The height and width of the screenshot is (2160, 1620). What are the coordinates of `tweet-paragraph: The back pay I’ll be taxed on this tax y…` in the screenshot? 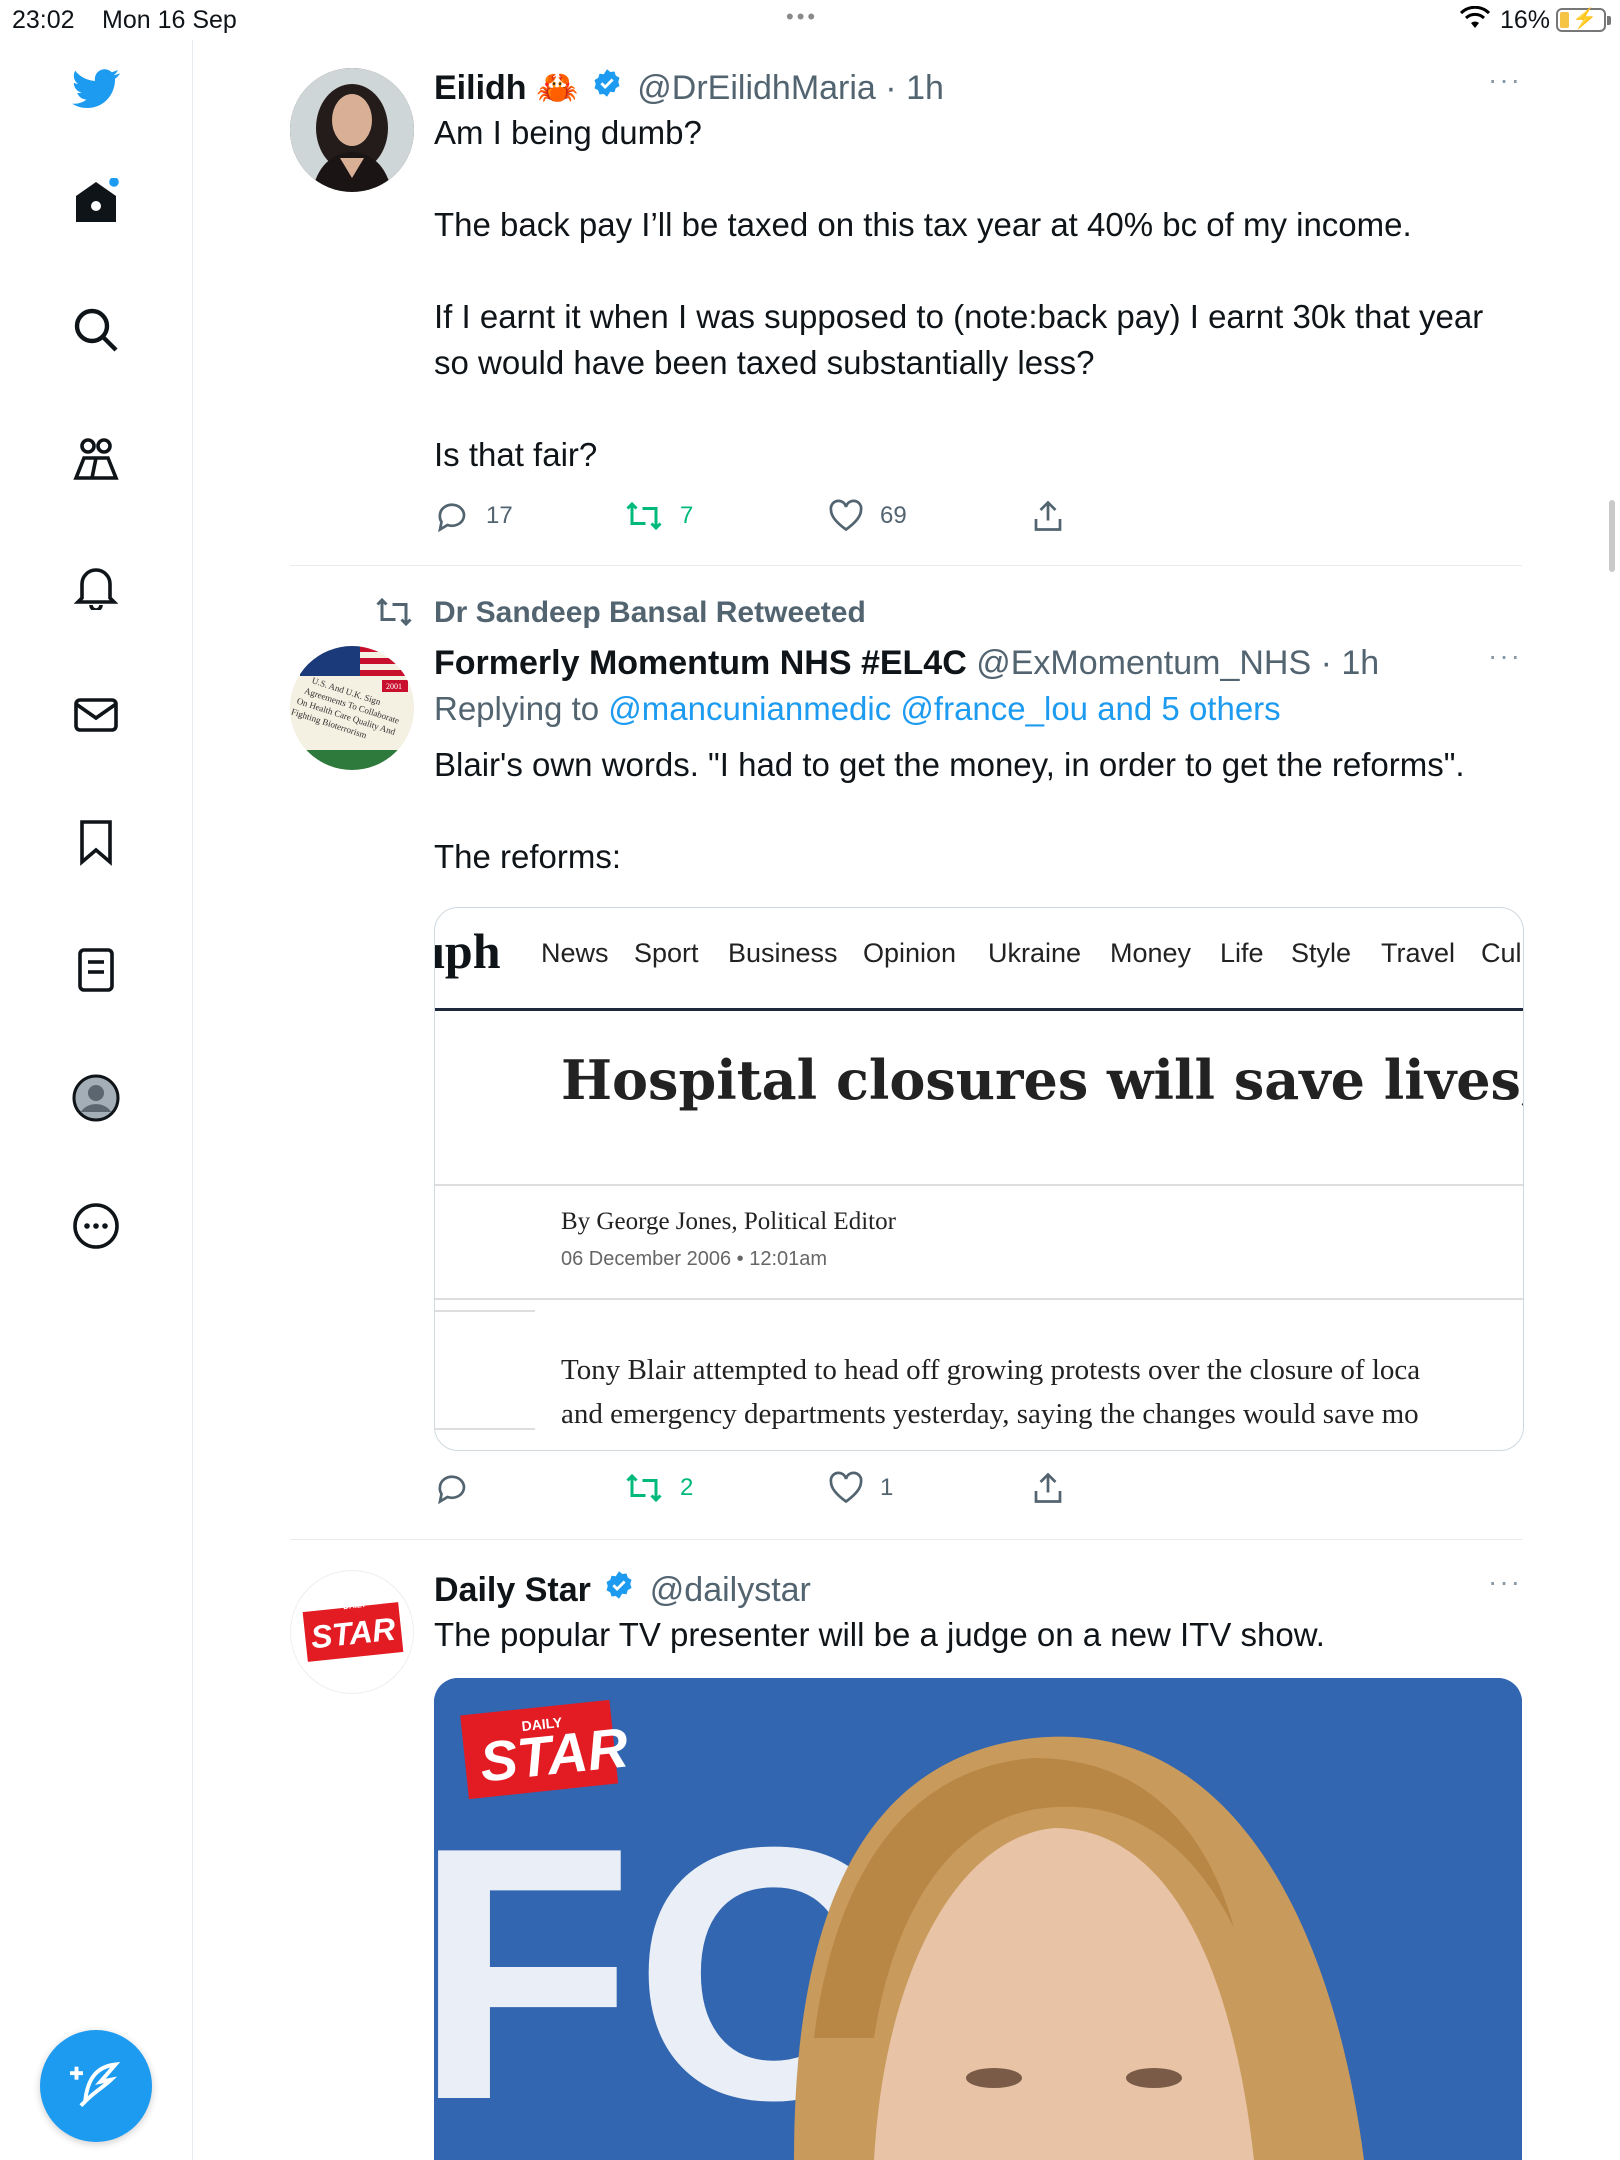 It's located at (923, 224).